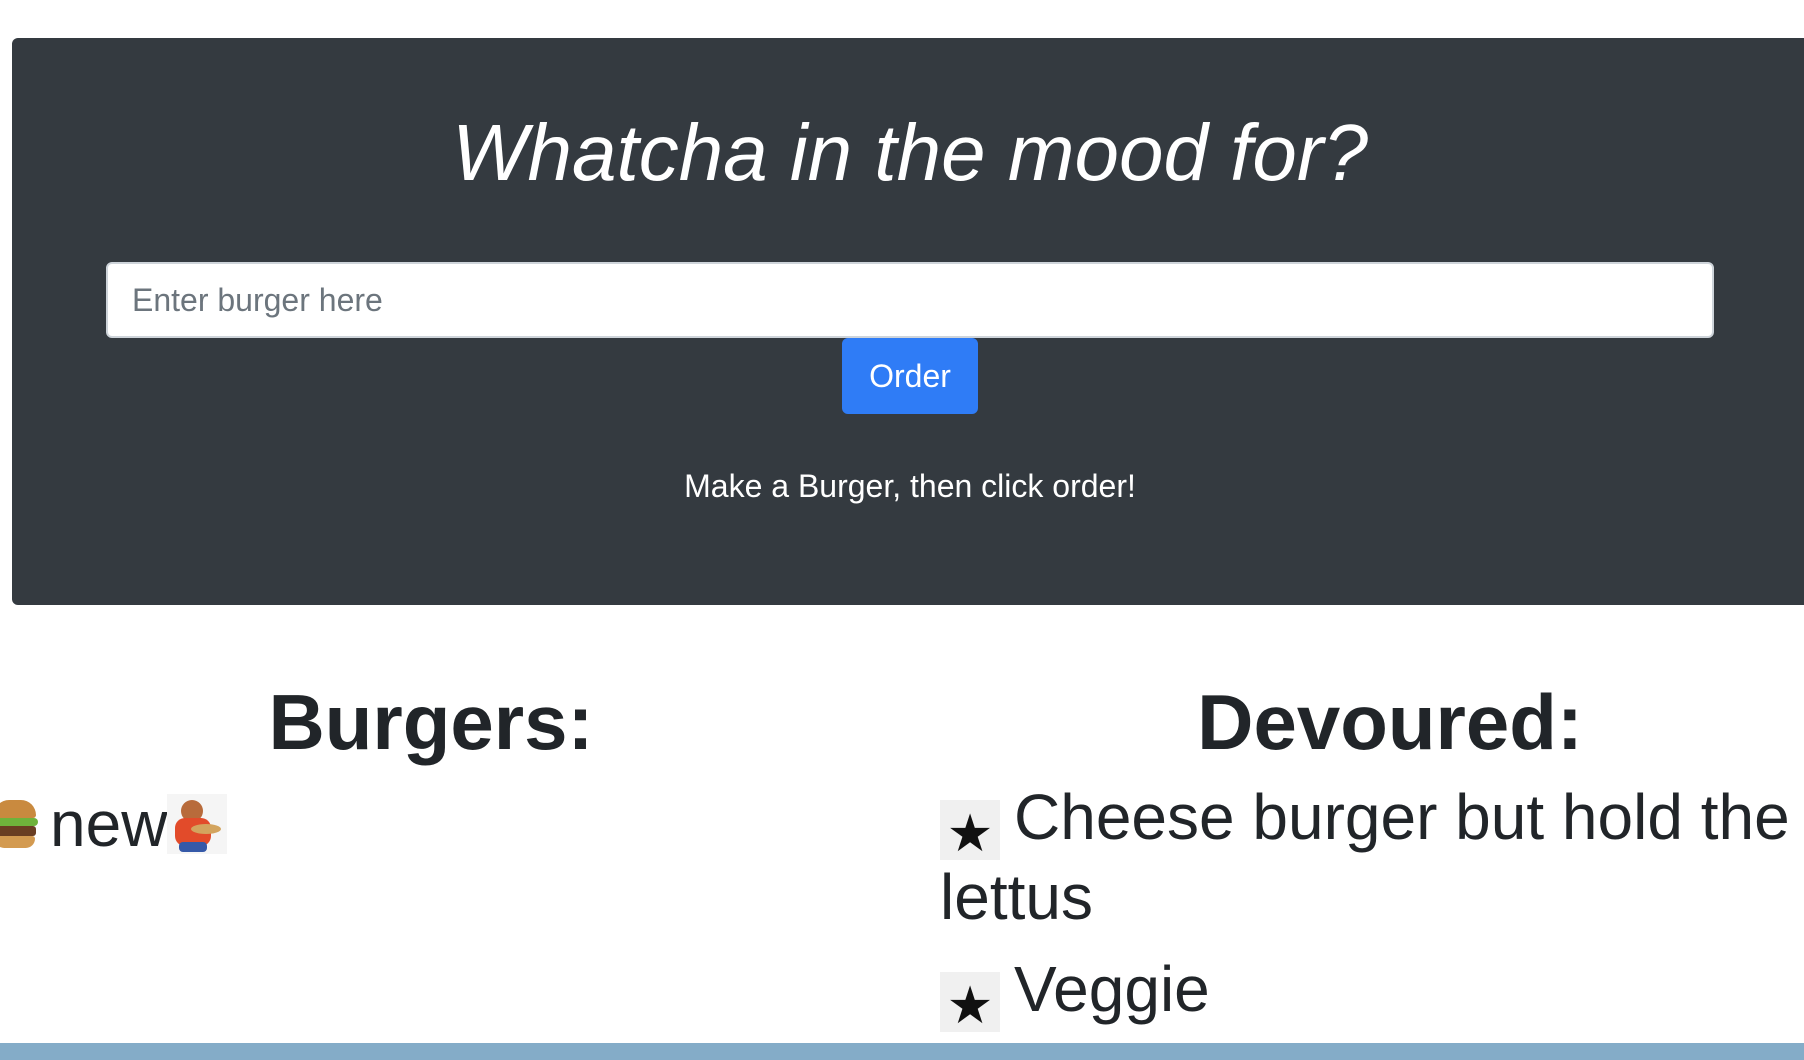 This screenshot has height=1060, width=1804. Describe the element at coordinates (1370, 993) in the screenshot. I see `devoured-item: ★ Veggie` at that location.